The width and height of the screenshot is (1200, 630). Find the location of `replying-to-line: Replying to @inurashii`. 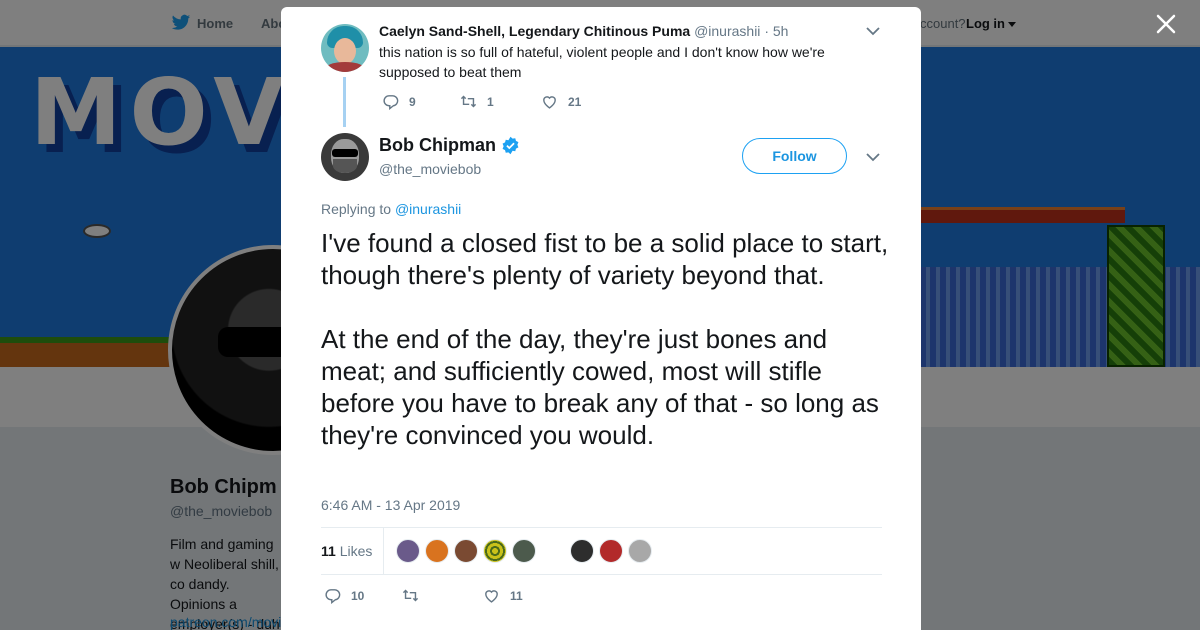

replying-to-line: Replying to @inurashii is located at coordinates (391, 209).